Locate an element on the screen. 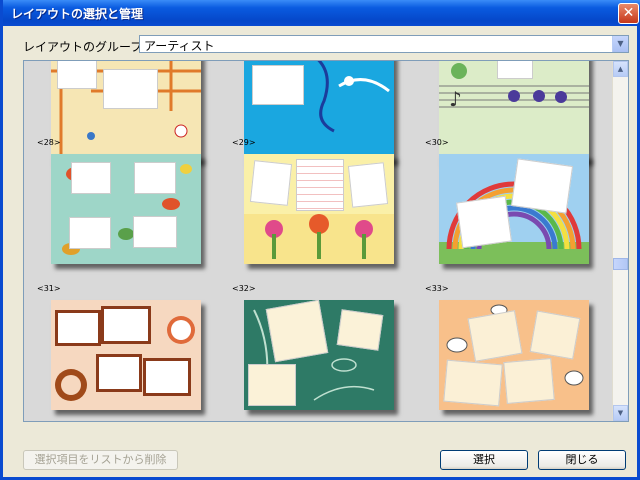 The height and width of the screenshot is (480, 640). select-button: 選択 is located at coordinates (484, 460).